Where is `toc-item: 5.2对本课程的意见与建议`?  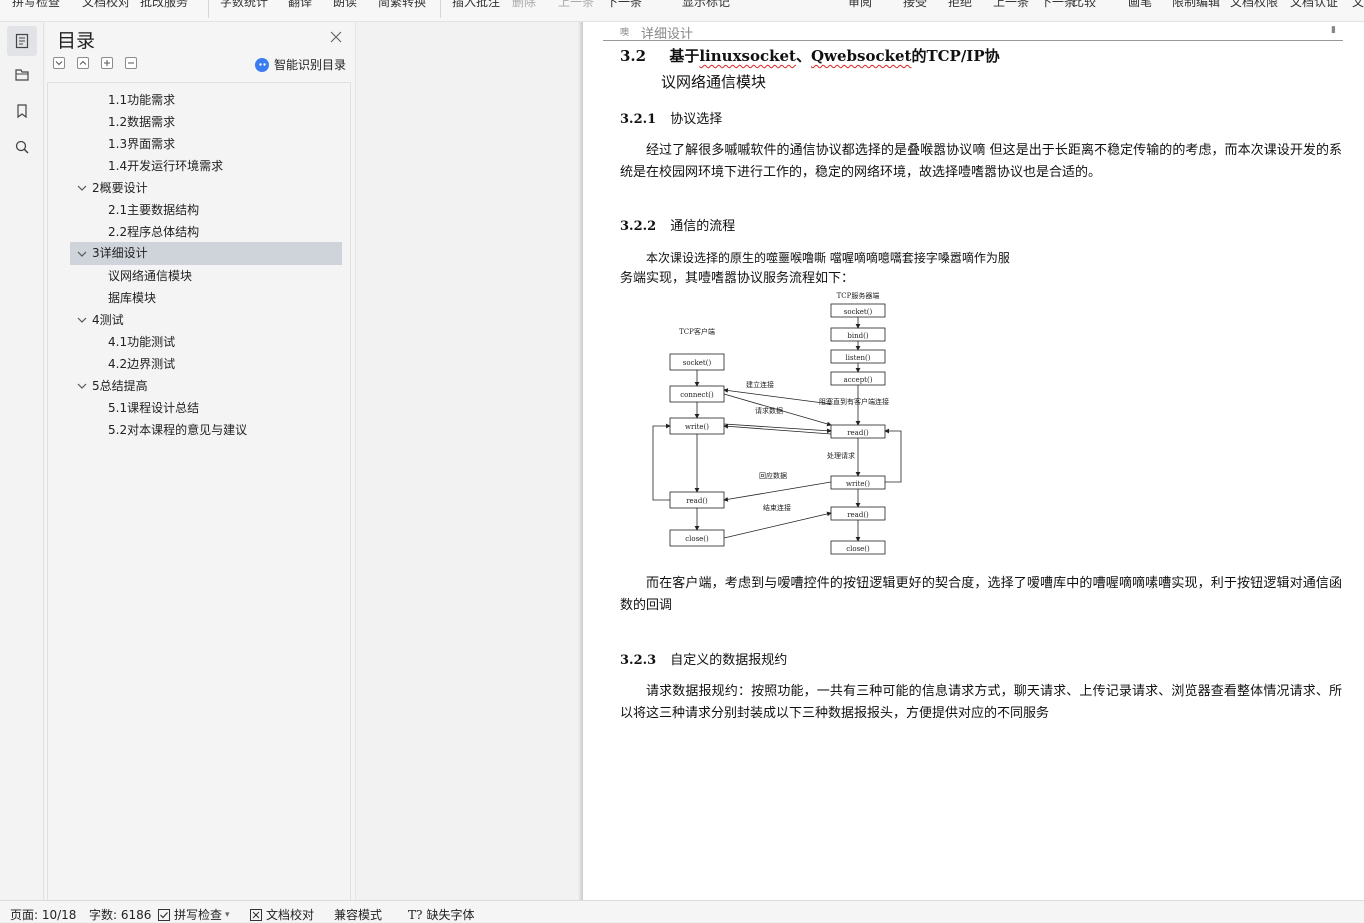
toc-item: 5.2对本课程的意见与建议 is located at coordinates (177, 430).